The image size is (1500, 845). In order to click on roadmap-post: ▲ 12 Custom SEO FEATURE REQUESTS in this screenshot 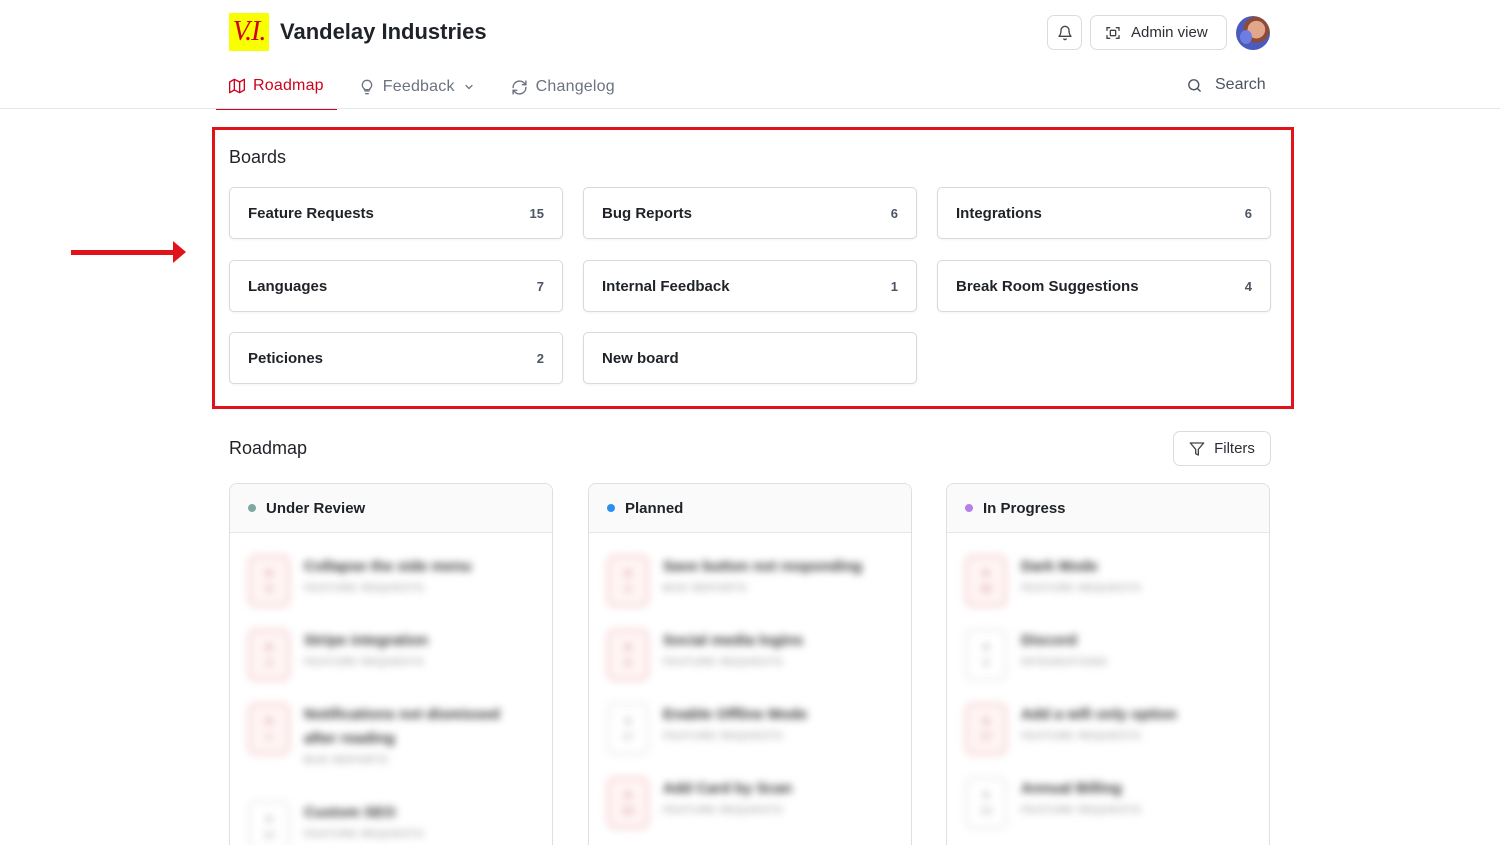, I will do `click(391, 812)`.